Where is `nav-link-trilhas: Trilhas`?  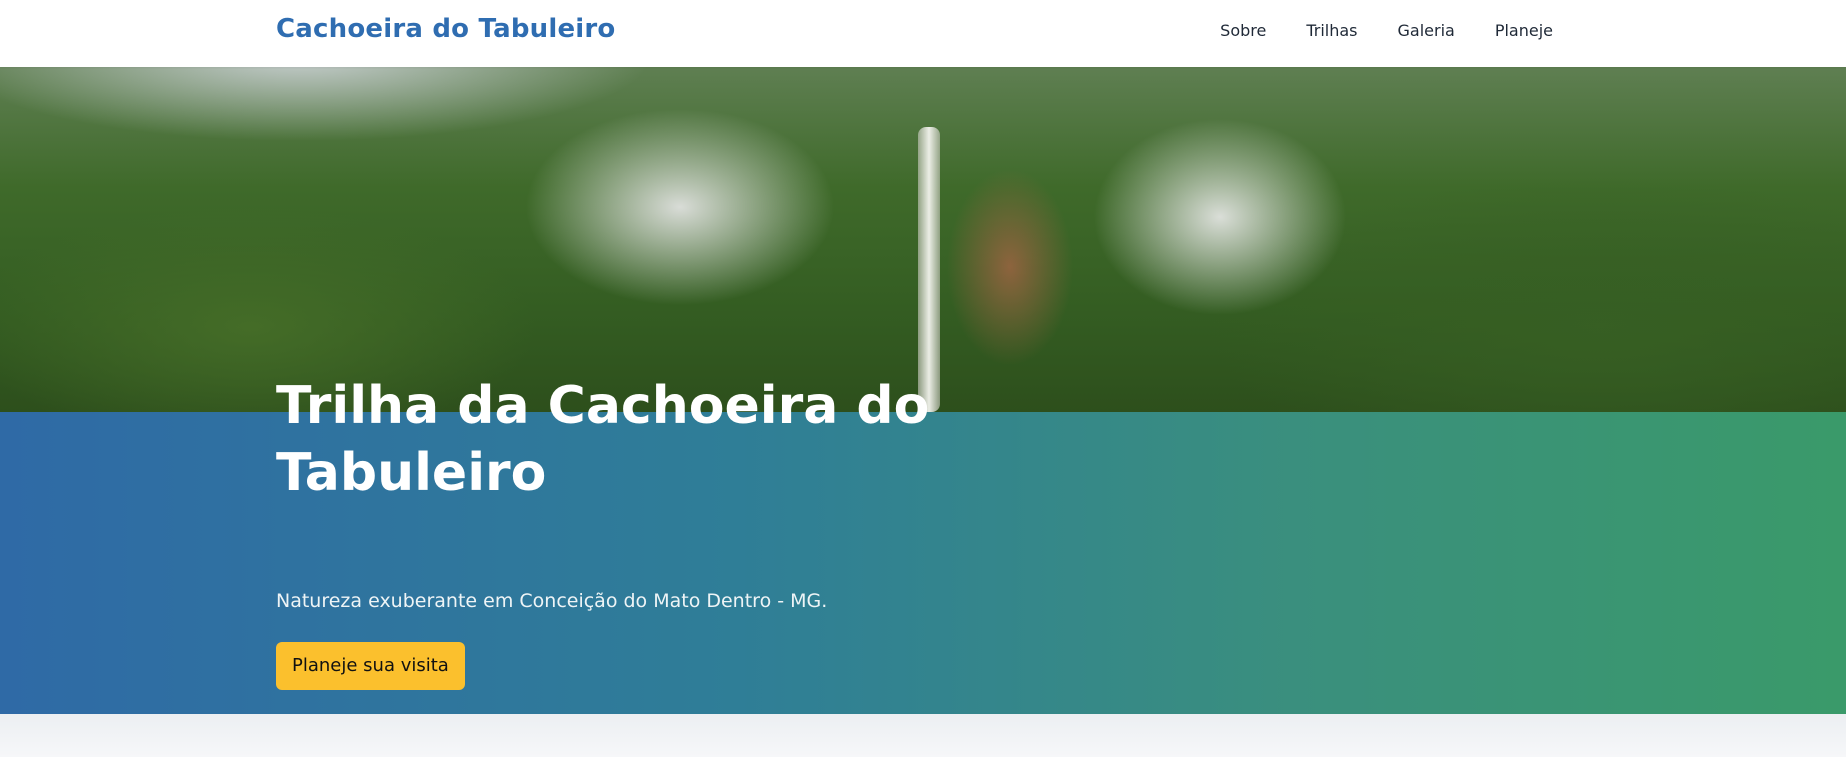
nav-link-trilhas: Trilhas is located at coordinates (1331, 30).